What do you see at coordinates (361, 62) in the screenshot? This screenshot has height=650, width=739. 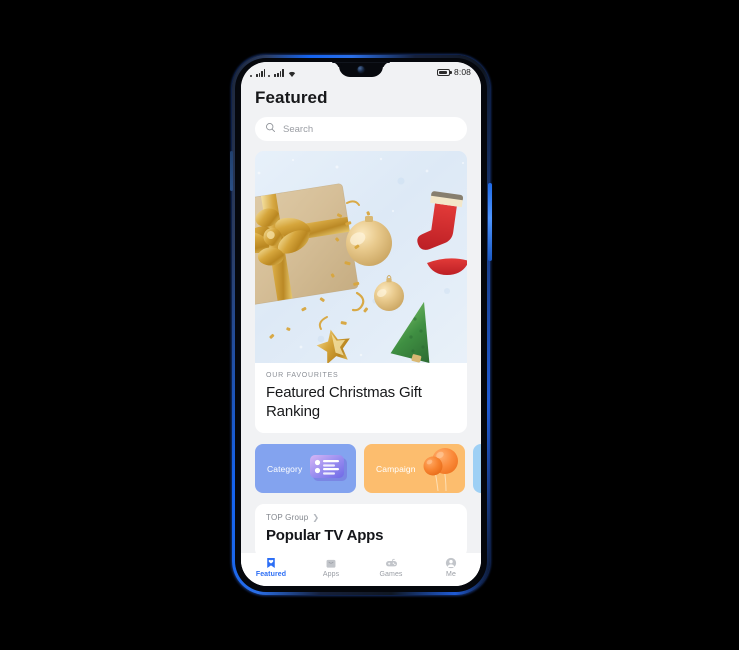 I see `earpiece-speaker` at bounding box center [361, 62].